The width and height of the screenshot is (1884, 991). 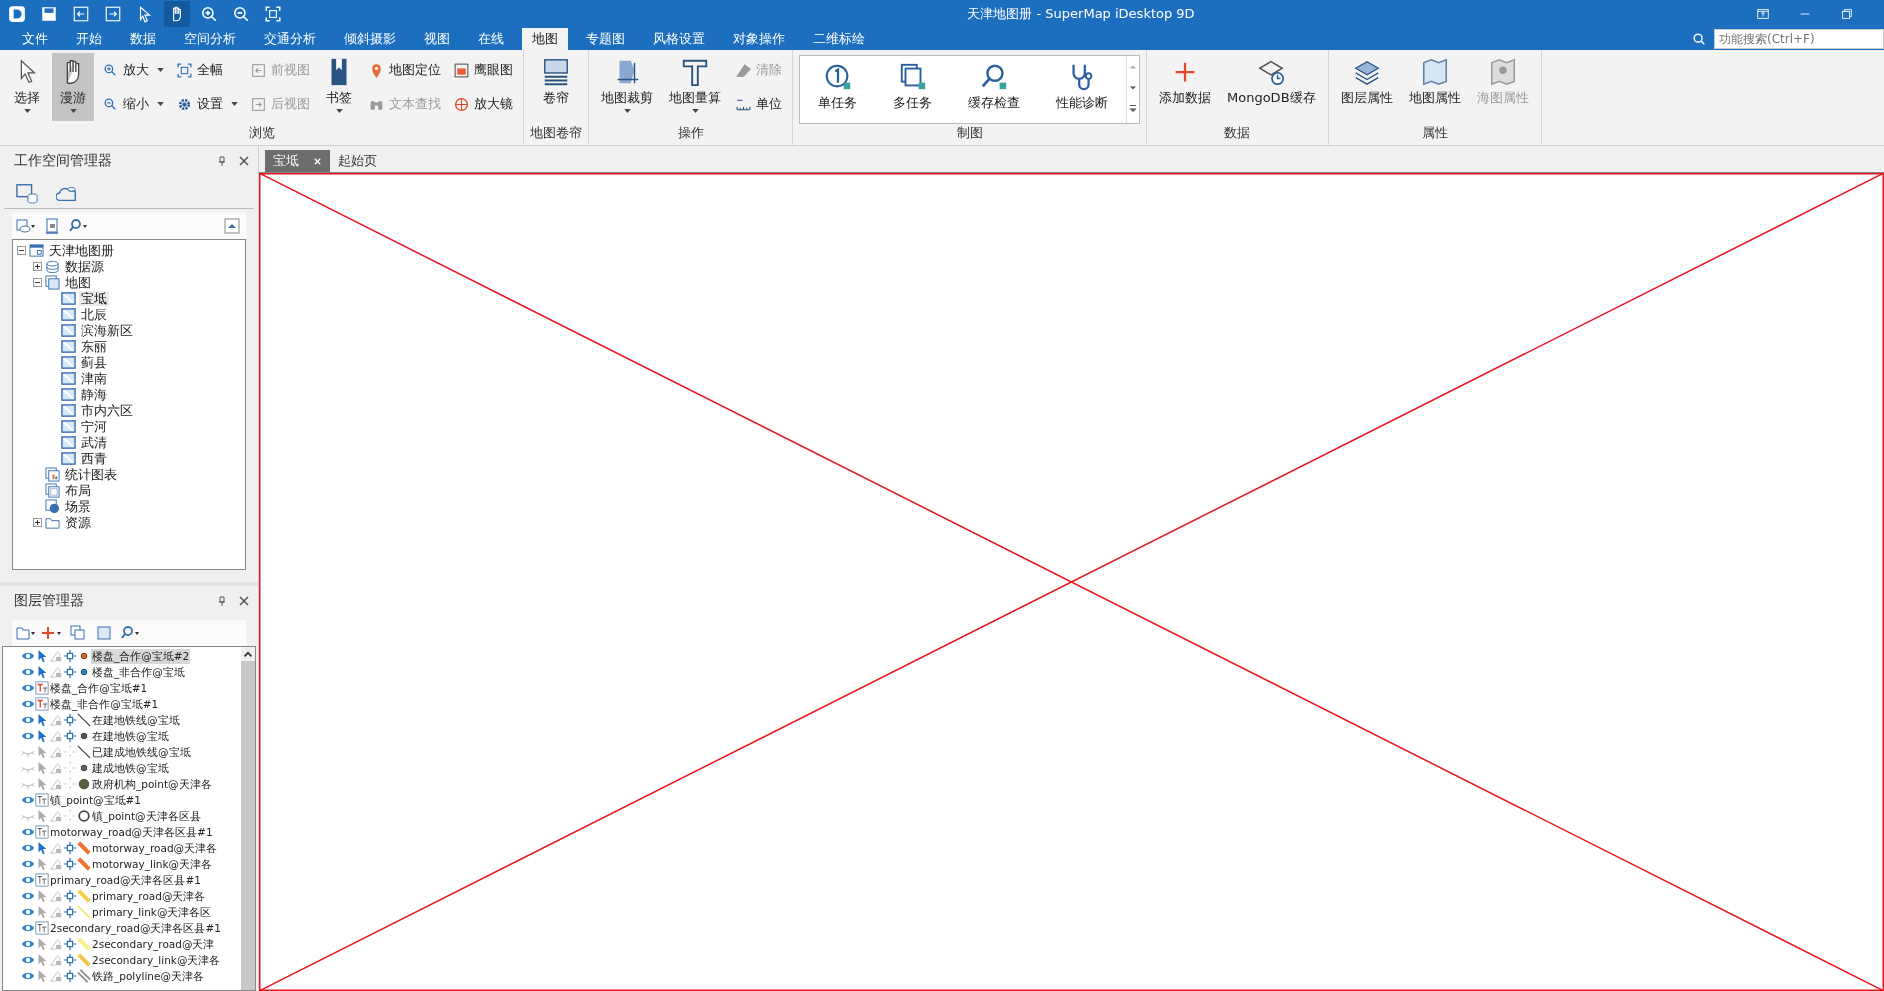 What do you see at coordinates (148, 976) in the screenshot?
I see `layer-name: 铁路_polyline@天津各` at bounding box center [148, 976].